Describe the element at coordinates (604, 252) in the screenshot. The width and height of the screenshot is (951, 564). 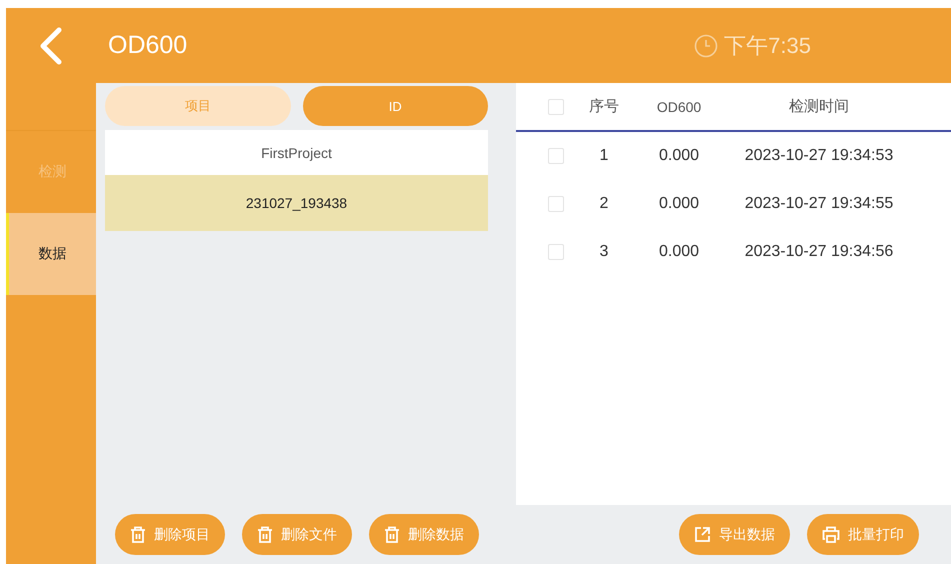
I see `table-cell-text: 3` at that location.